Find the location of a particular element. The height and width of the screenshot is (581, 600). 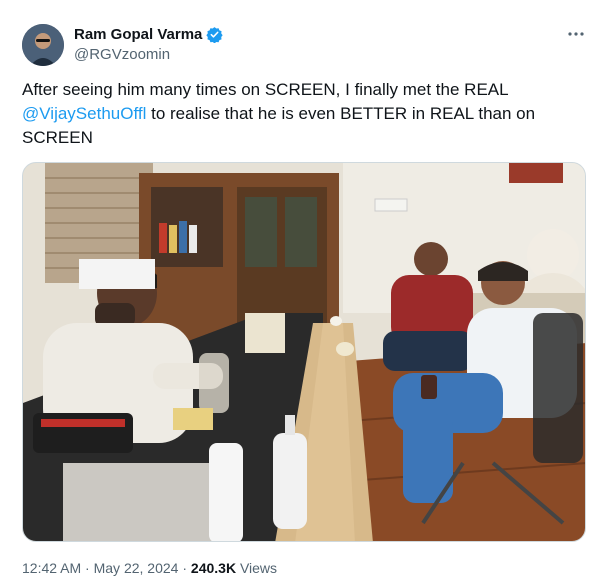

author-name-row: Ram Gopal Varma is located at coordinates (149, 35).